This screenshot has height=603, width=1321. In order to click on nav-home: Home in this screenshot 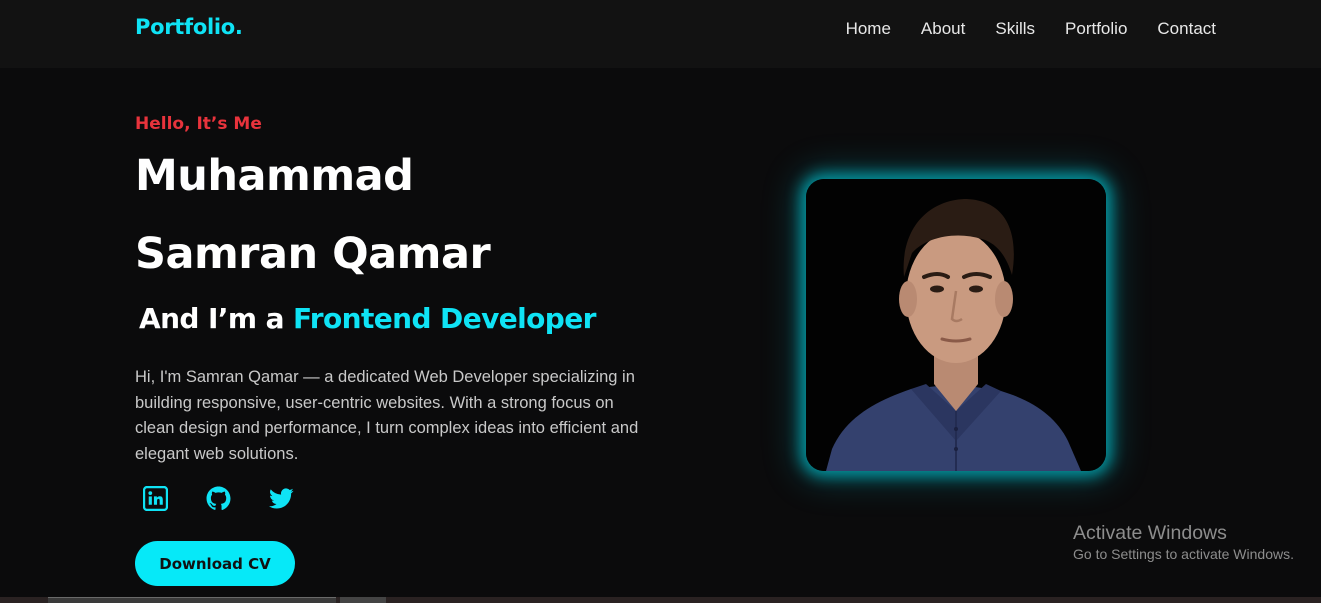, I will do `click(868, 29)`.